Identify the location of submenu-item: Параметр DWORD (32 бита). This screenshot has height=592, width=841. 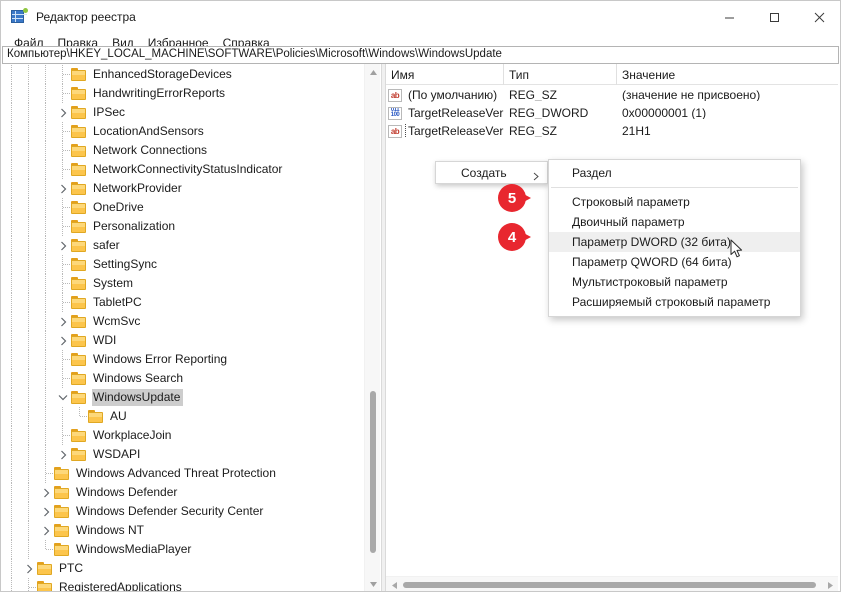
(674, 242).